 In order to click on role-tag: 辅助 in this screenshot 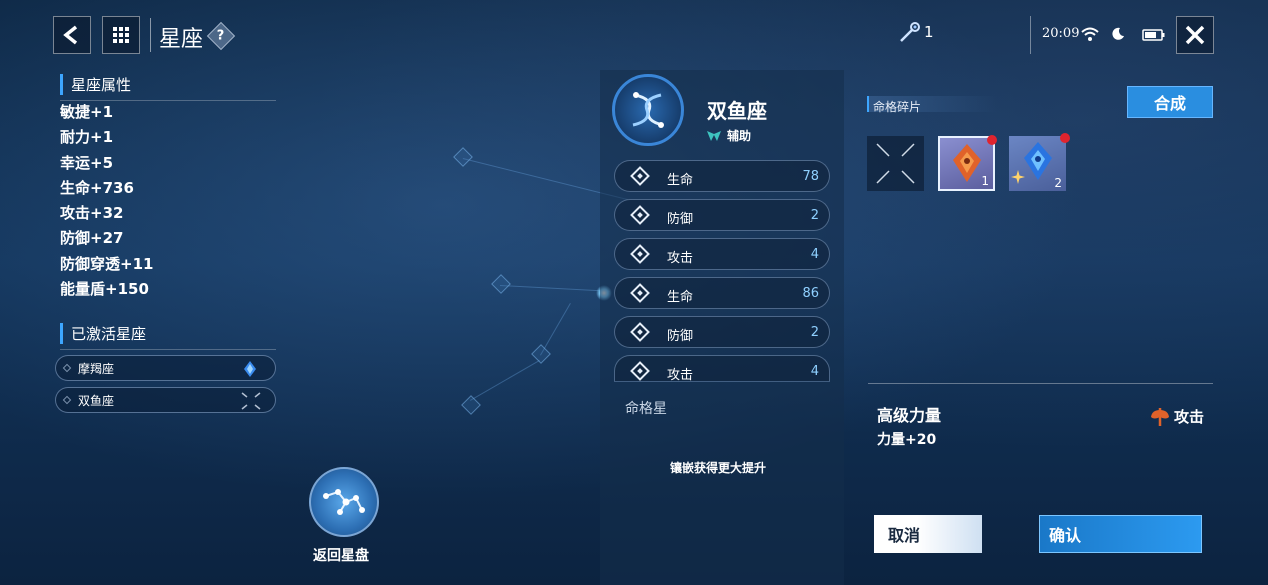, I will do `click(728, 135)`.